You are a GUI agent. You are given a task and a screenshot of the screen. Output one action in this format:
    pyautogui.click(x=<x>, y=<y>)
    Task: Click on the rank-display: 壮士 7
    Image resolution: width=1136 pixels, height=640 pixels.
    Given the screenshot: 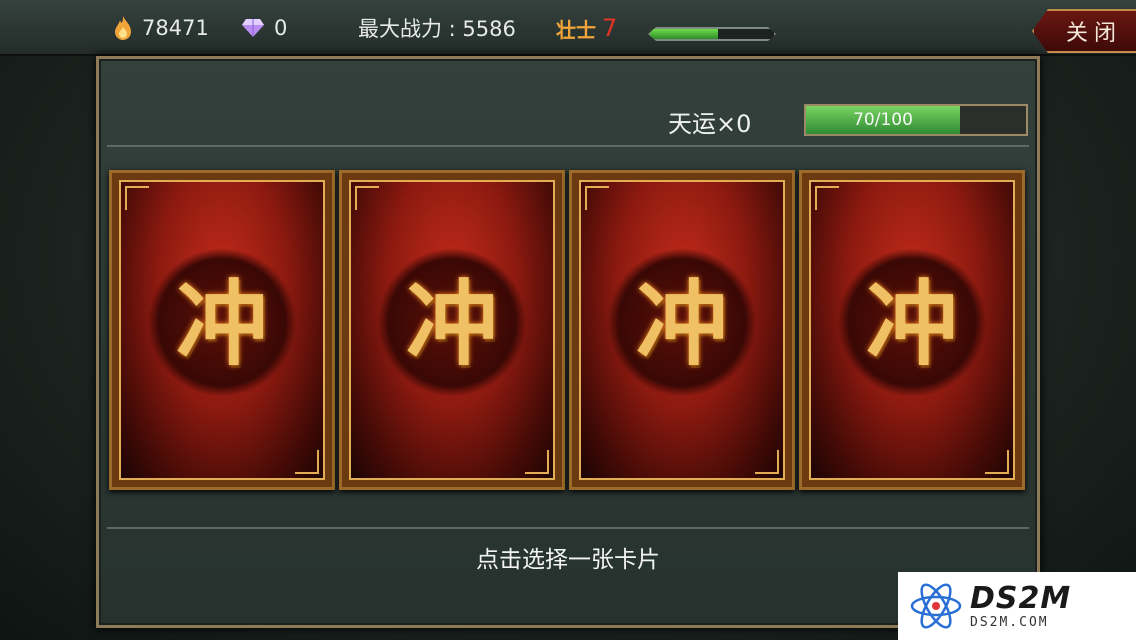 What is the action you would take?
    pyautogui.click(x=586, y=28)
    